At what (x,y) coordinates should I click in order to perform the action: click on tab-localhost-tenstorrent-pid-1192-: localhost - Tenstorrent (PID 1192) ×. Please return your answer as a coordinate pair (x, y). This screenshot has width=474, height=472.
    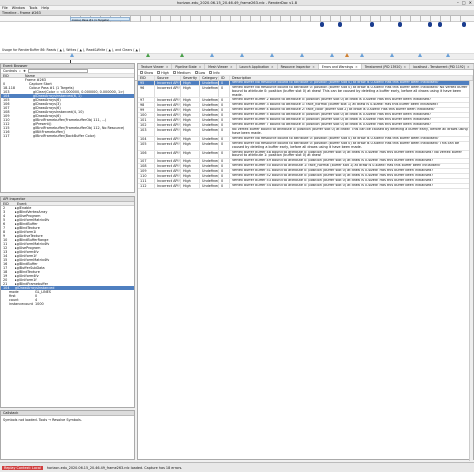
    Looking at the image, I should click on (442, 66).